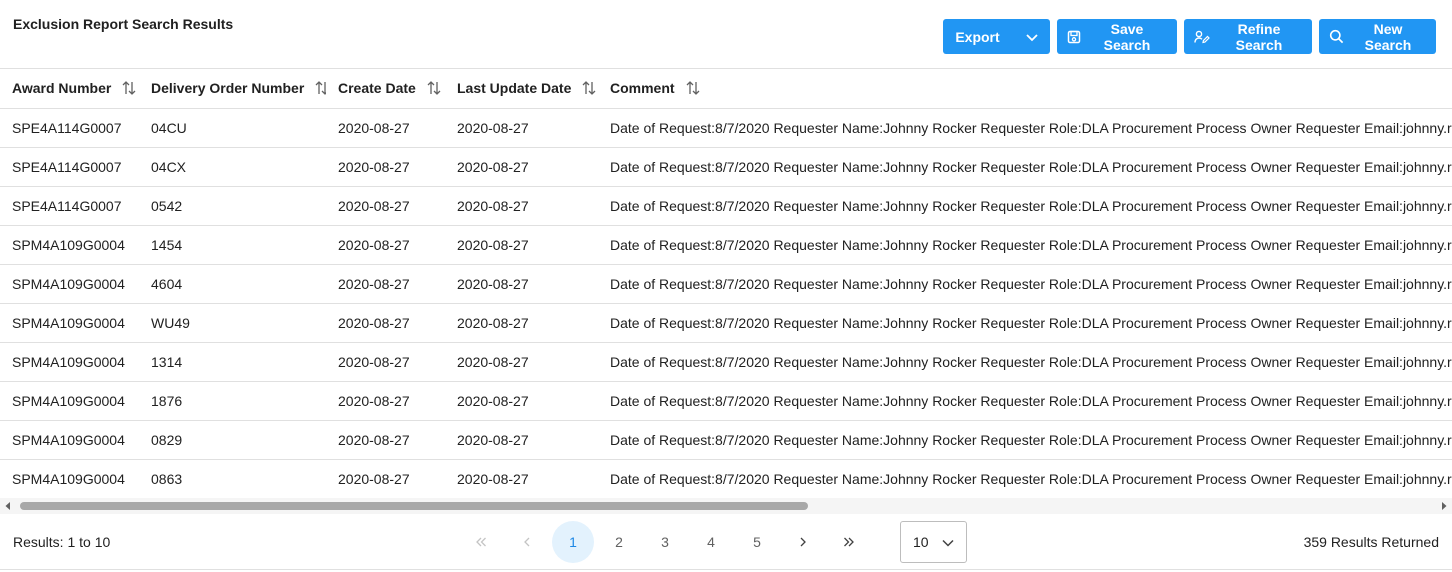 This screenshot has height=572, width=1452. Describe the element at coordinates (1336, 36) in the screenshot. I see `search-icon` at that location.